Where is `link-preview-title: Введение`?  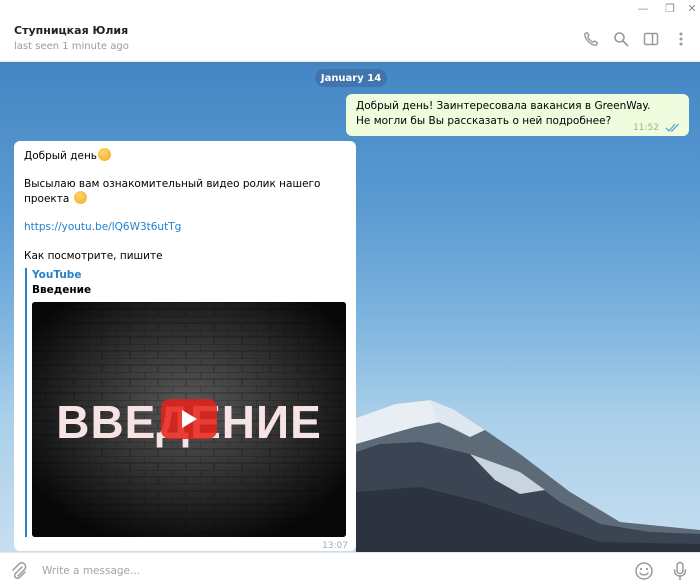 link-preview-title: Введение is located at coordinates (62, 290).